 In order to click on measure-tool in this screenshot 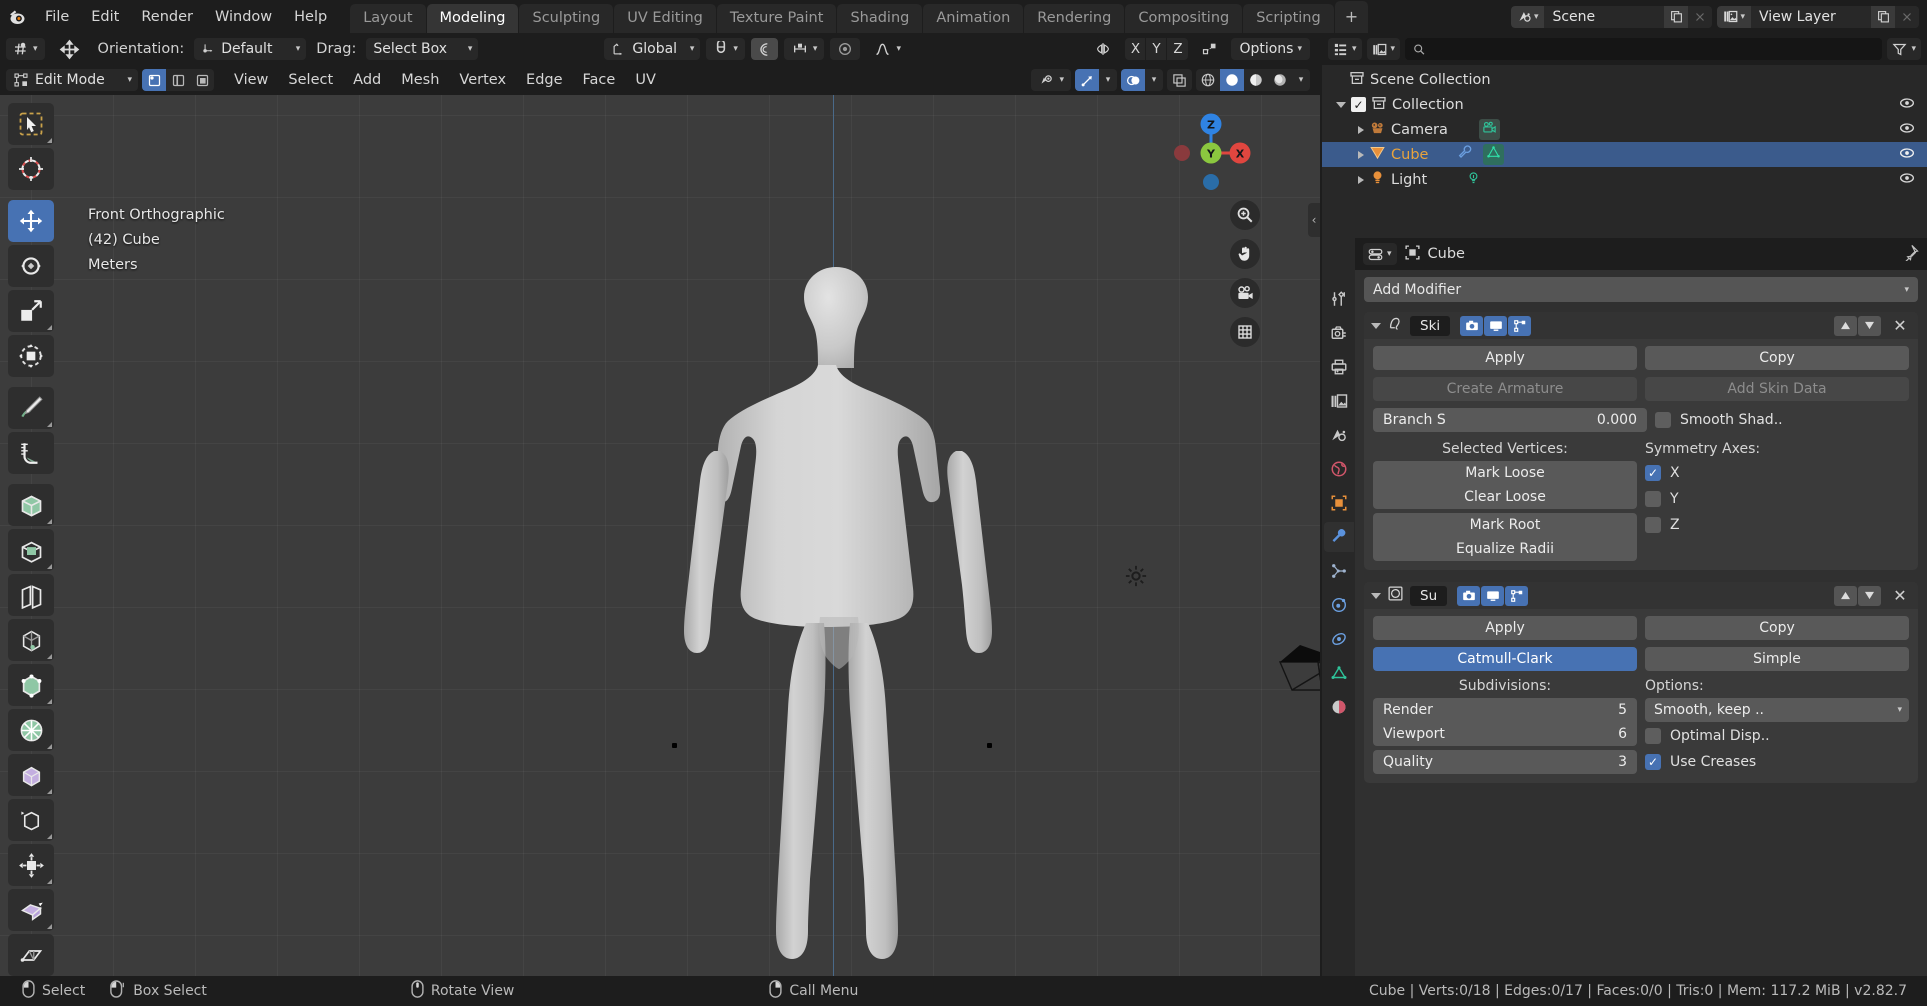, I will do `click(31, 453)`.